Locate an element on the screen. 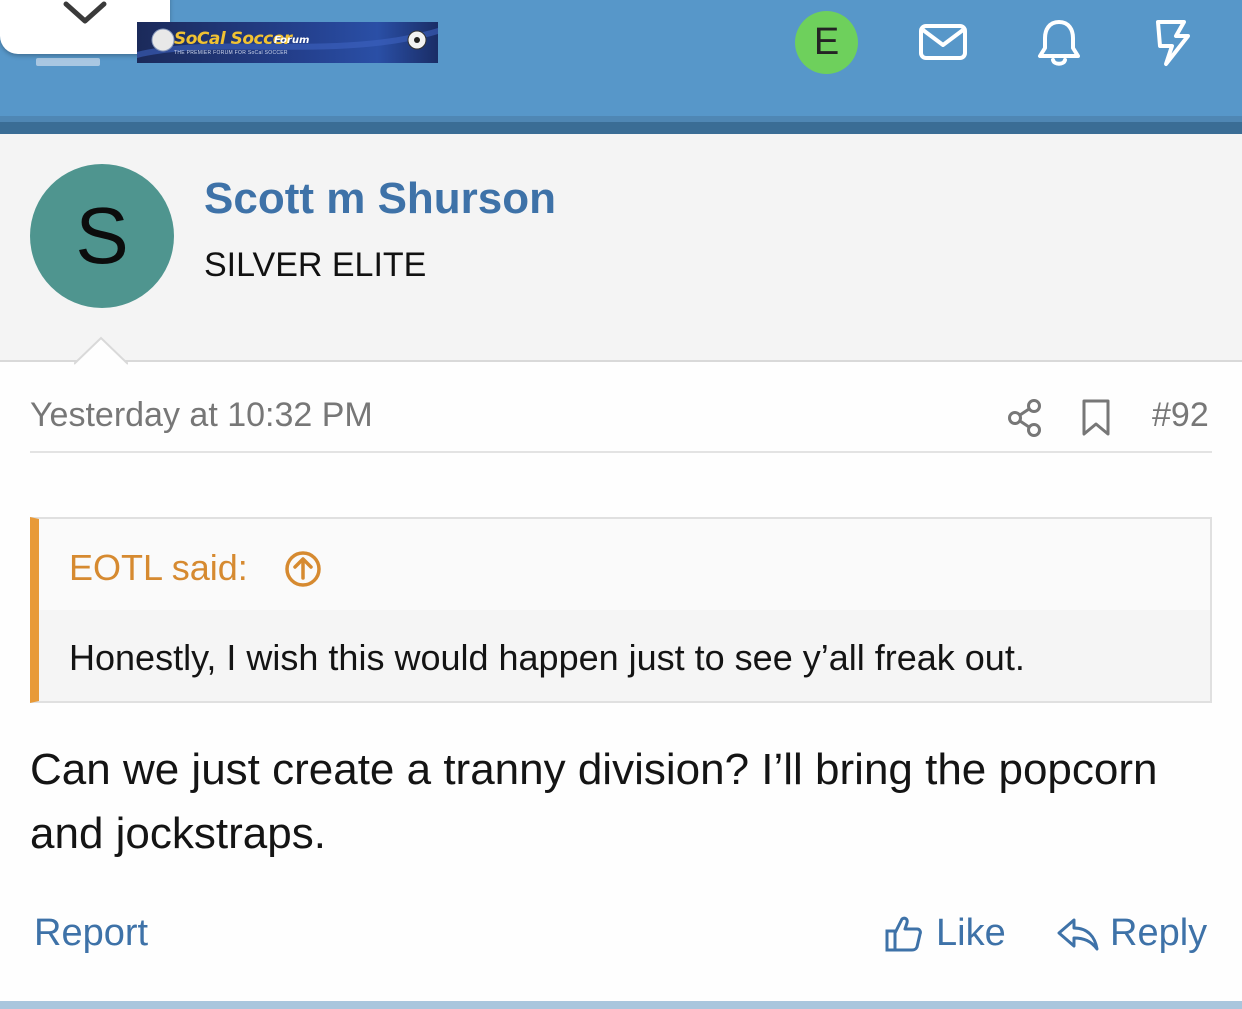 This screenshot has height=1009, width=1242. bell-icon is located at coordinates (1059, 43).